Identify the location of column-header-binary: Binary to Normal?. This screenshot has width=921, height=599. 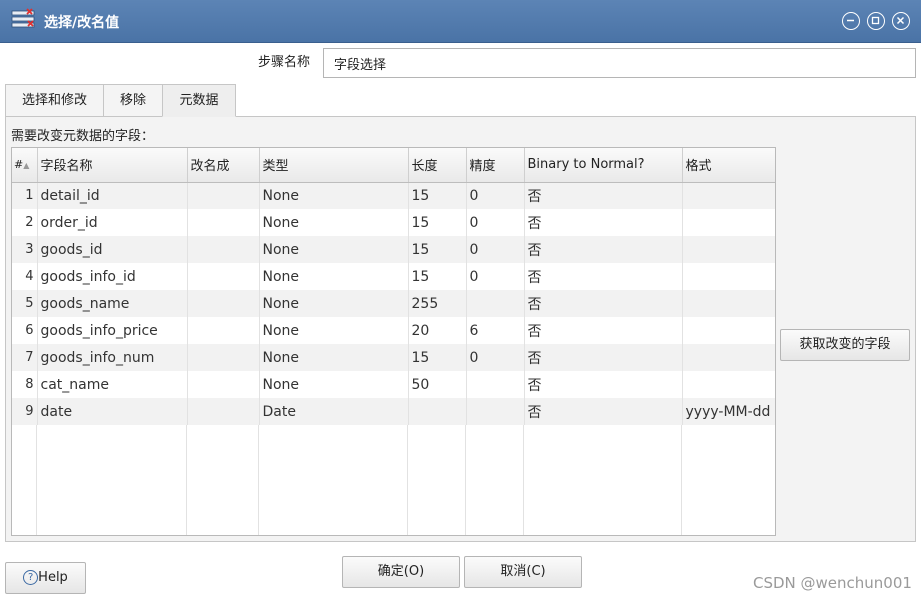
(603, 165).